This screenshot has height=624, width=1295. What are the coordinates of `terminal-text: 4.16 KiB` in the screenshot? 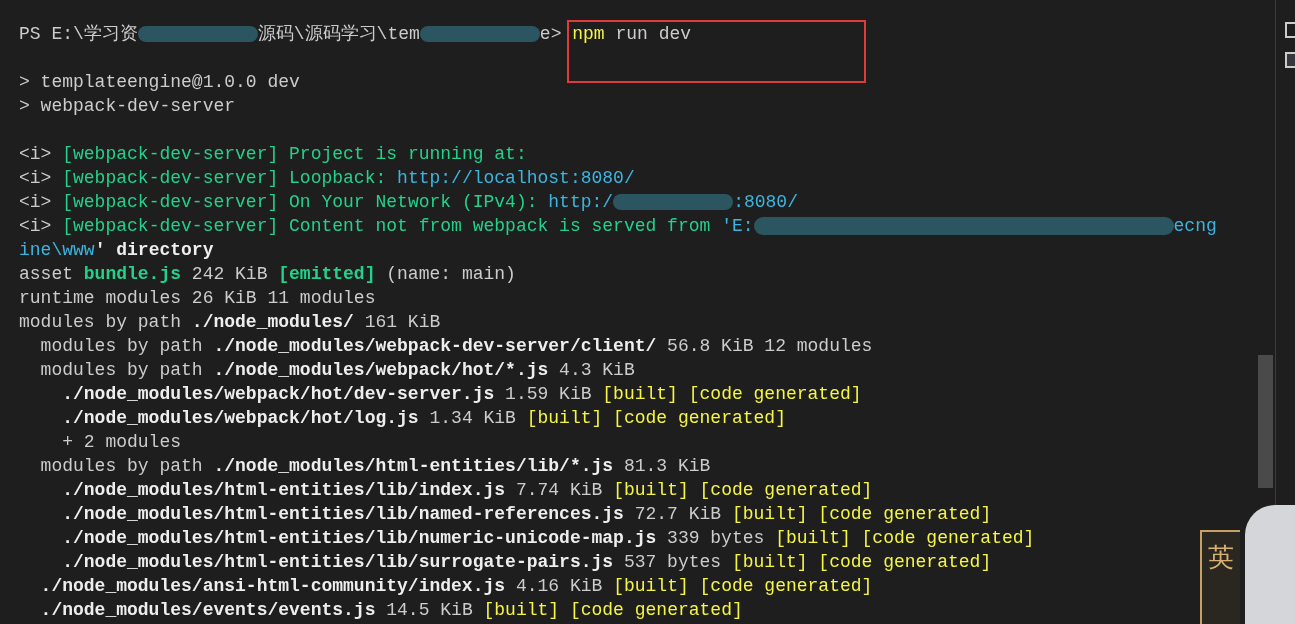 It's located at (559, 586).